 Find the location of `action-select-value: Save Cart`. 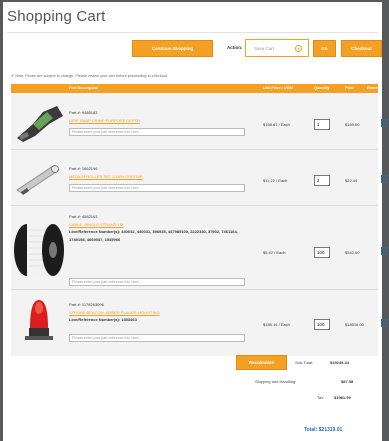

action-select-value: Save Cart is located at coordinates (264, 48).